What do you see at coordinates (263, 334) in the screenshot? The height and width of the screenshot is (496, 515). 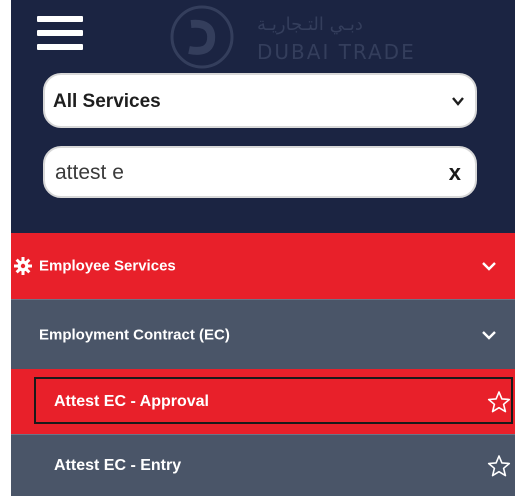 I see `menu-item-employment-contract: Employment Contract (EC)` at bounding box center [263, 334].